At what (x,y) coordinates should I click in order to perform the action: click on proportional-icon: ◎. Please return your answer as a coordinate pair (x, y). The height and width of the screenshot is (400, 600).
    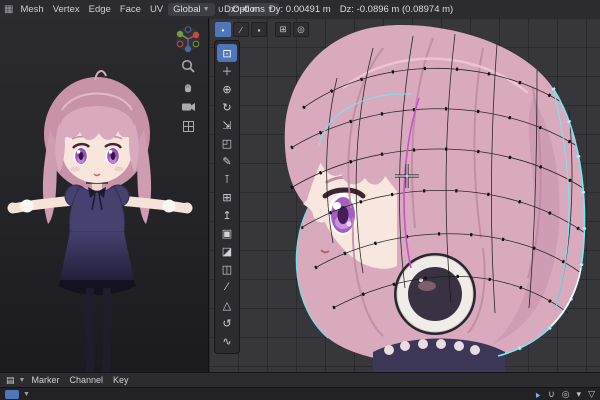
    Looking at the image, I should click on (566, 394).